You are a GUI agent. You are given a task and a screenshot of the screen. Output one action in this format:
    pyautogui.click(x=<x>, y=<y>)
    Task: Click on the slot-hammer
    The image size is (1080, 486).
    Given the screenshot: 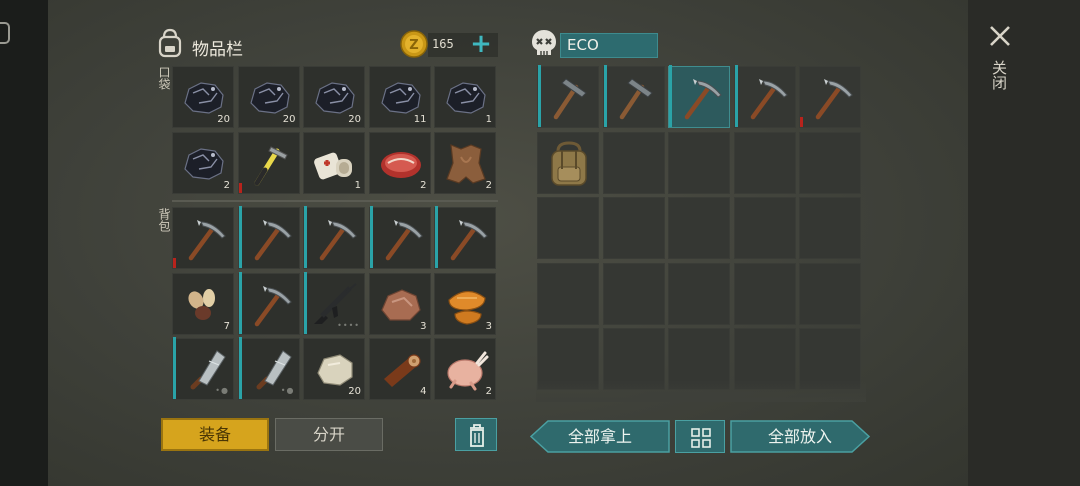 What is the action you would take?
    pyautogui.click(x=268, y=162)
    